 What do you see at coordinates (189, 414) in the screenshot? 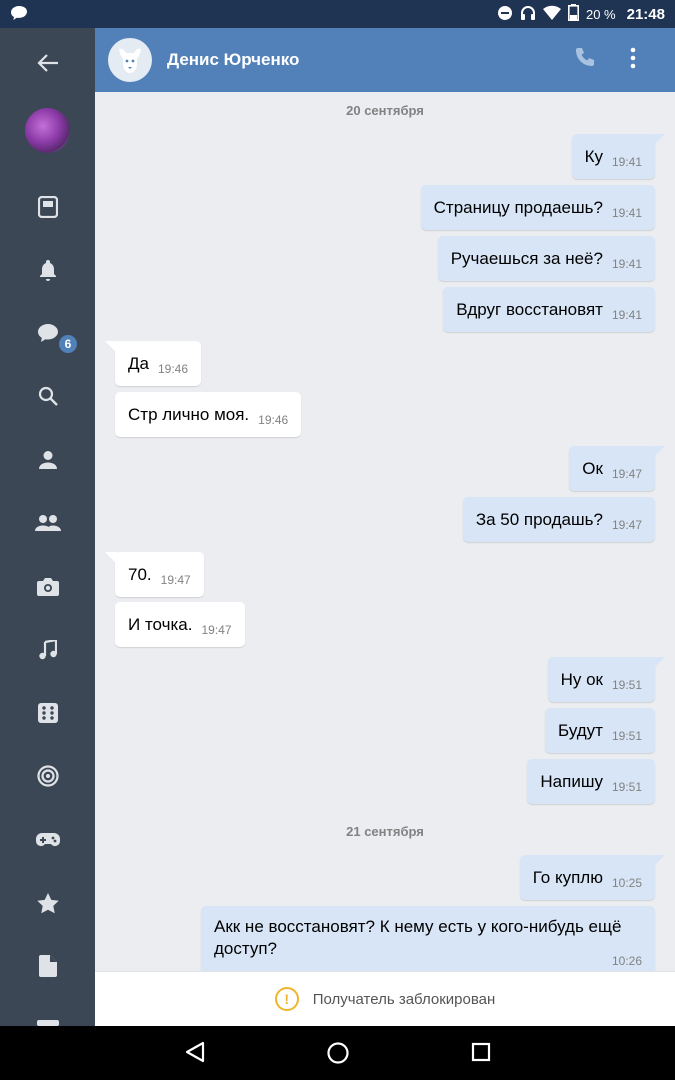
I see `message-text: Стр лично моя.` at bounding box center [189, 414].